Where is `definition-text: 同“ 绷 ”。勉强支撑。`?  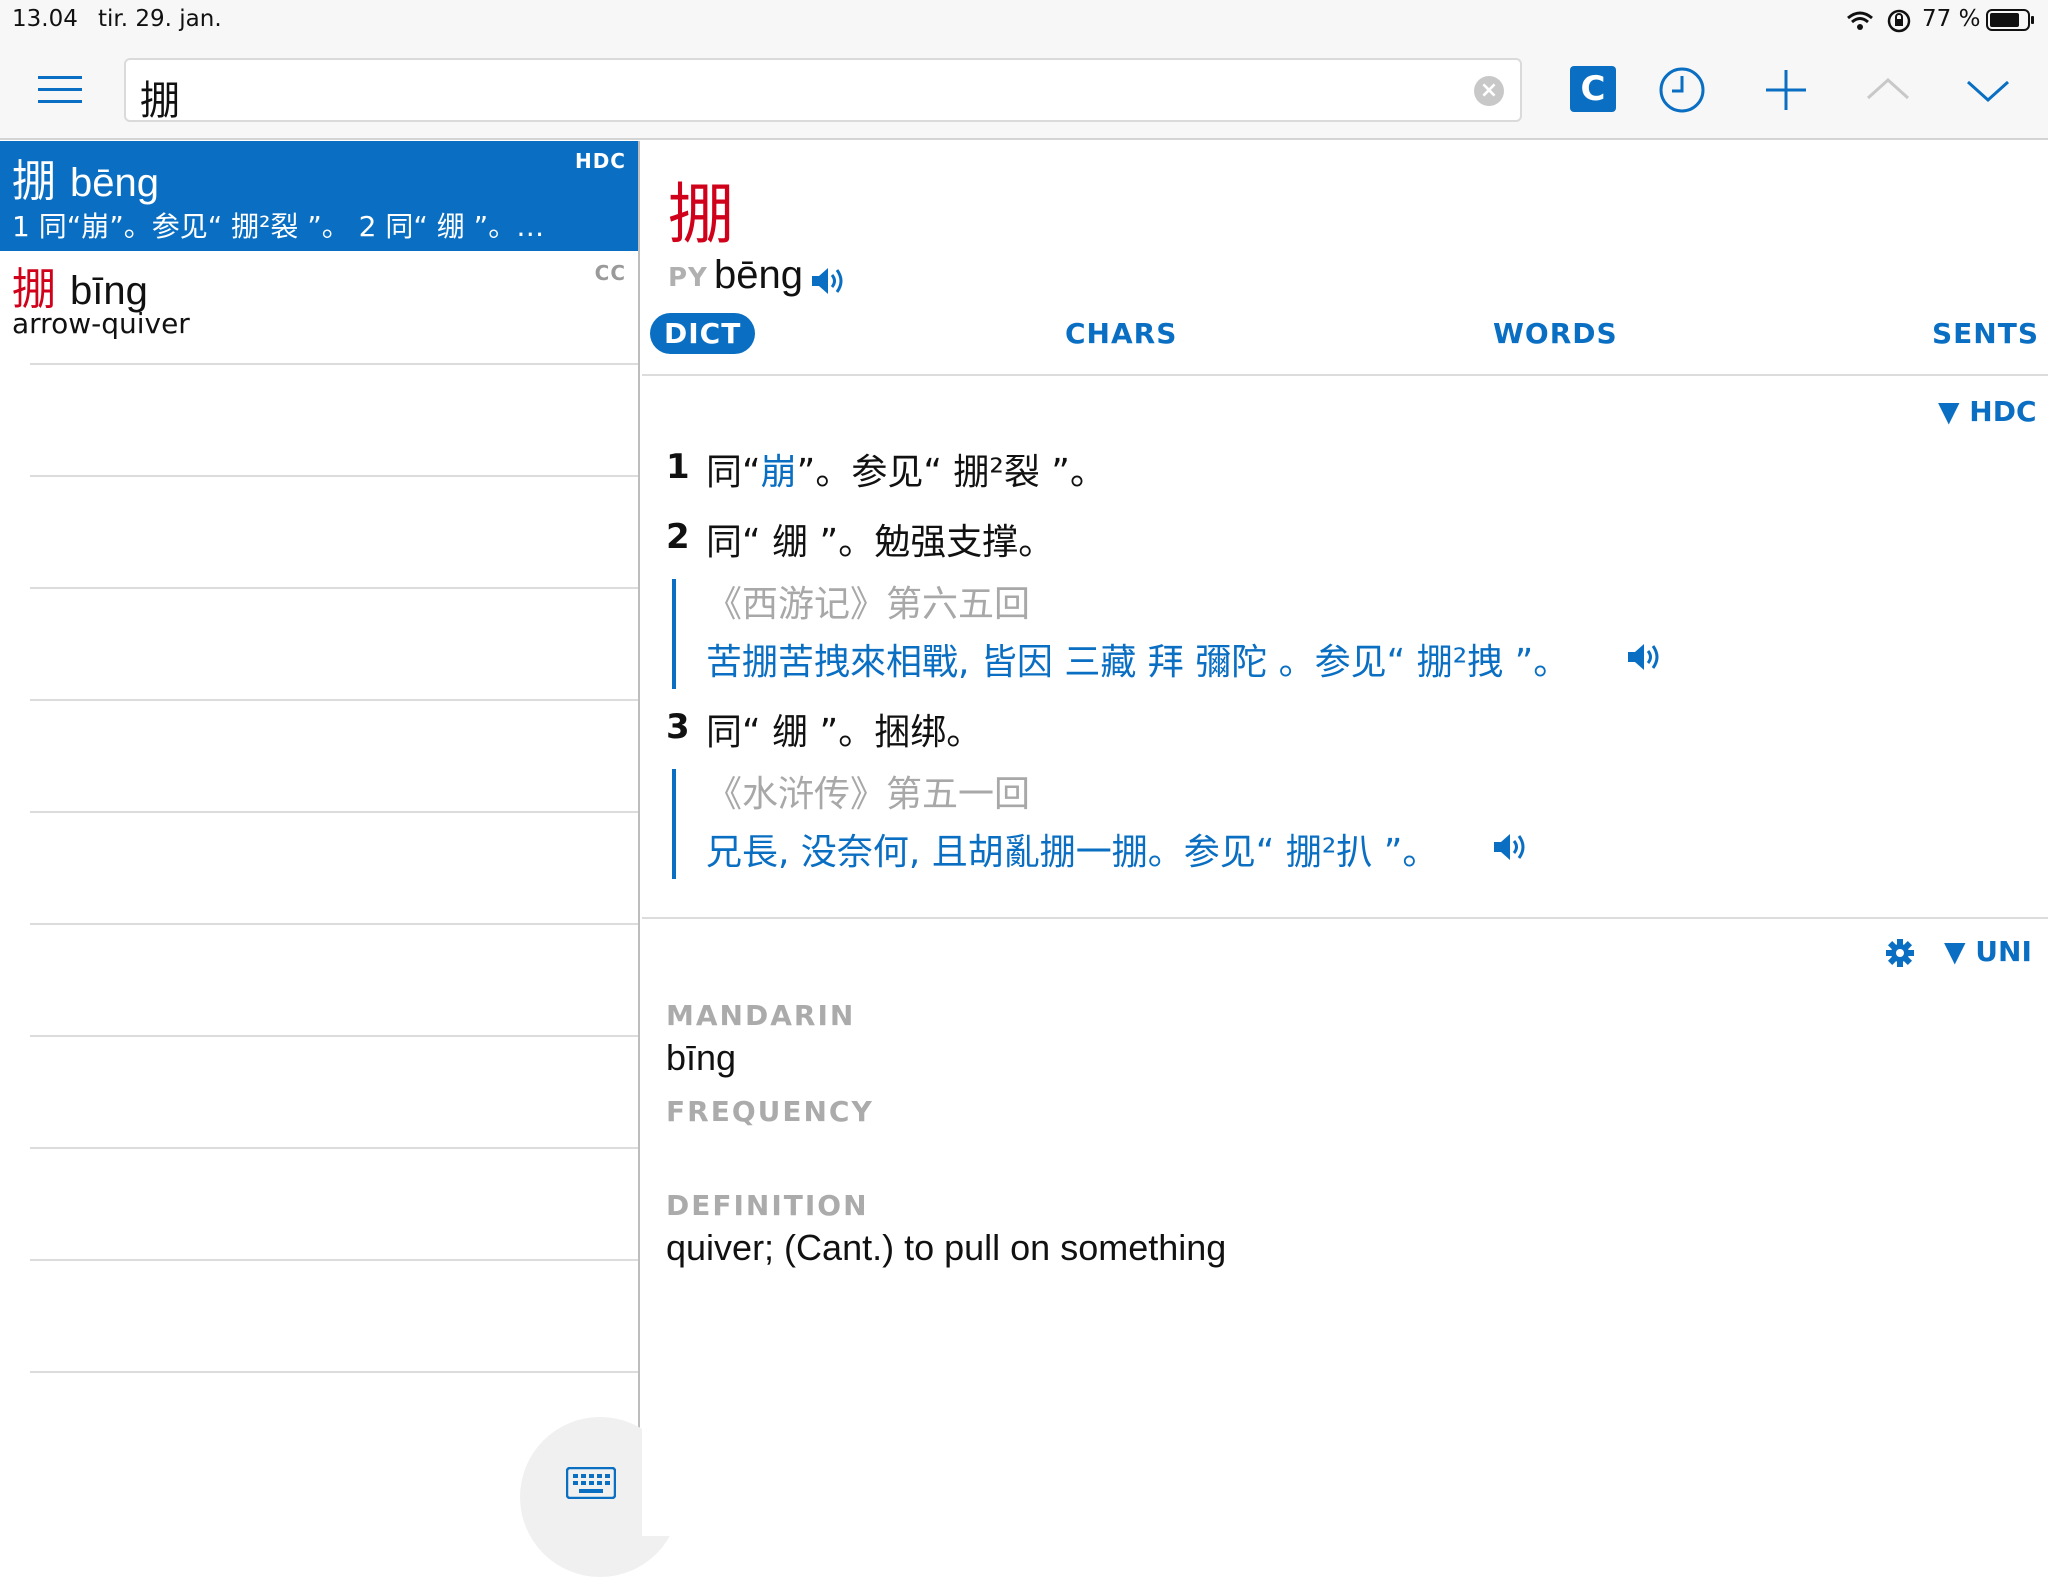 definition-text: 同“ 绷 ”。勉强支撑。 is located at coordinates (880, 542).